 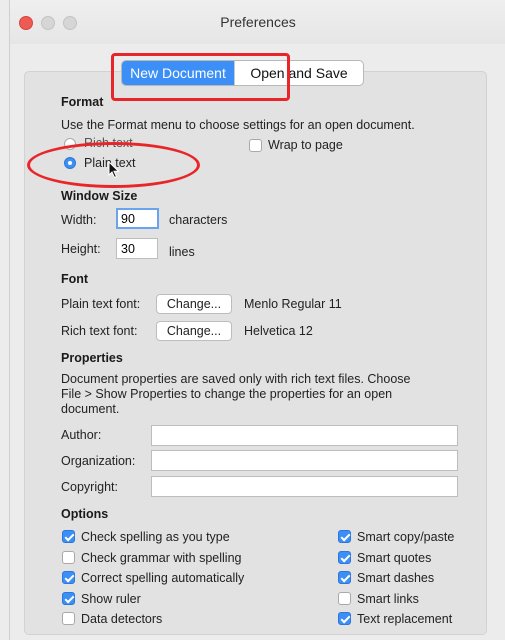 I want to click on data-detectors-label: Data detectors, so click(x=122, y=619).